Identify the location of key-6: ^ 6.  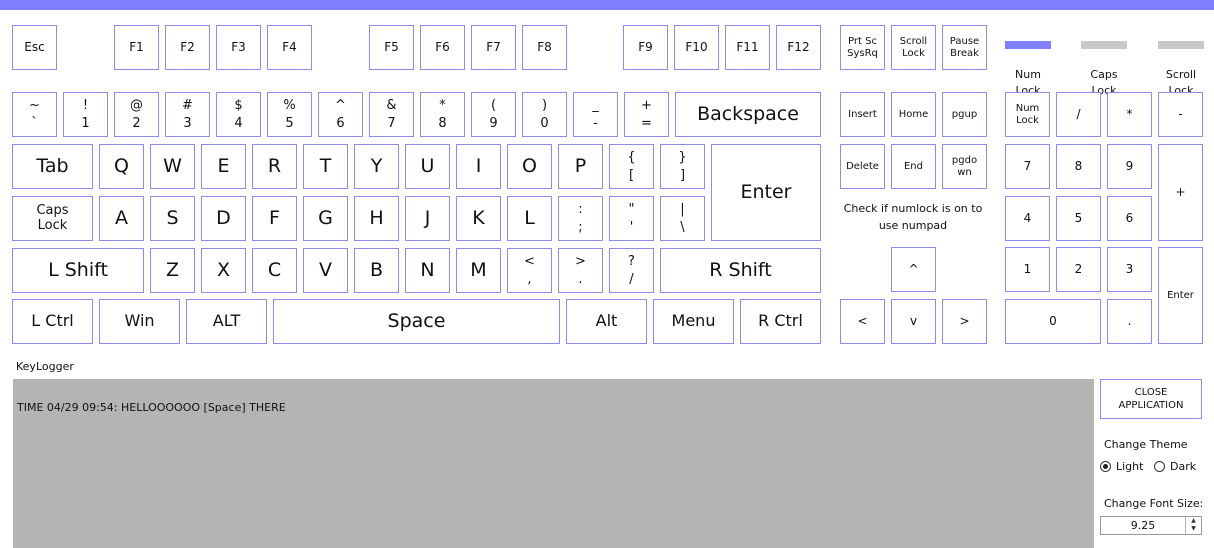
(340, 114).